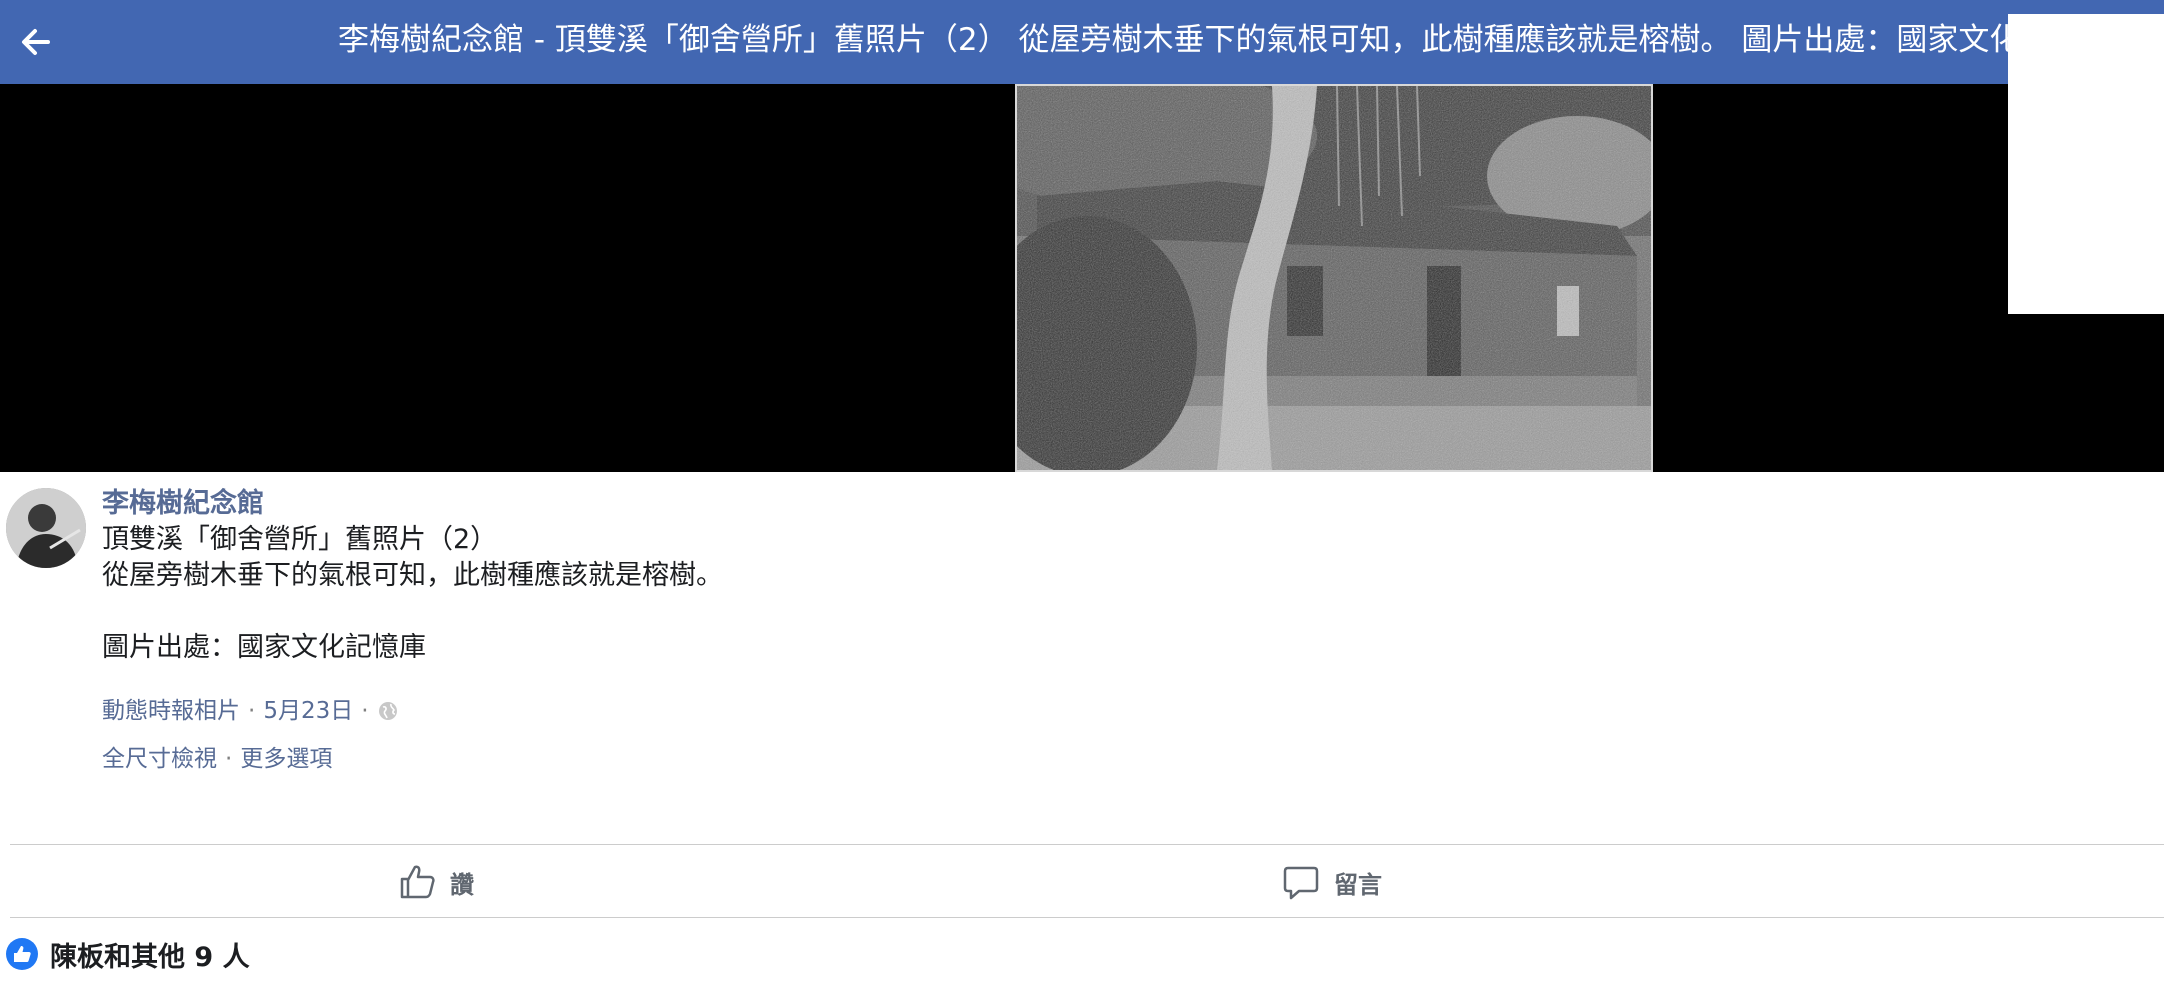  What do you see at coordinates (171, 711) in the screenshot?
I see `album-link: 動態時報相片` at bounding box center [171, 711].